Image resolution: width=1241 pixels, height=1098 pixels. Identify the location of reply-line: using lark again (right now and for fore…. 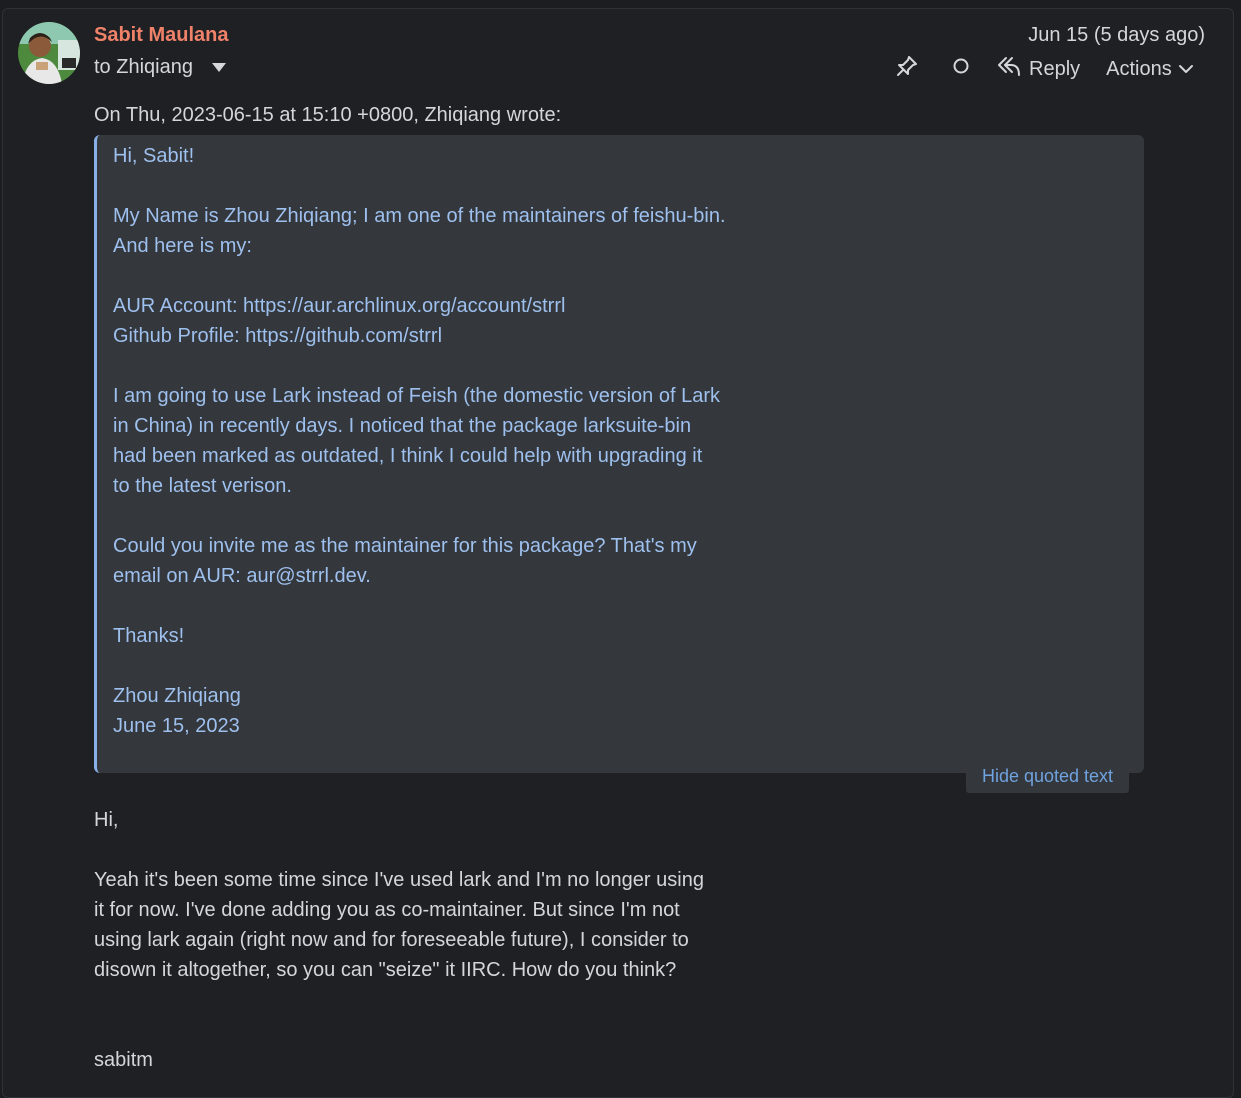
(391, 940).